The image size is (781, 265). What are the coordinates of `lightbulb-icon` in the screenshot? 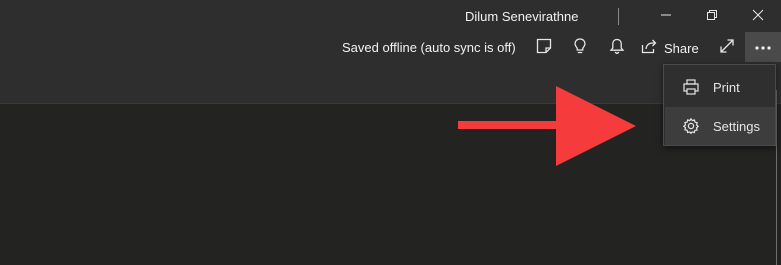 It's located at (580, 48).